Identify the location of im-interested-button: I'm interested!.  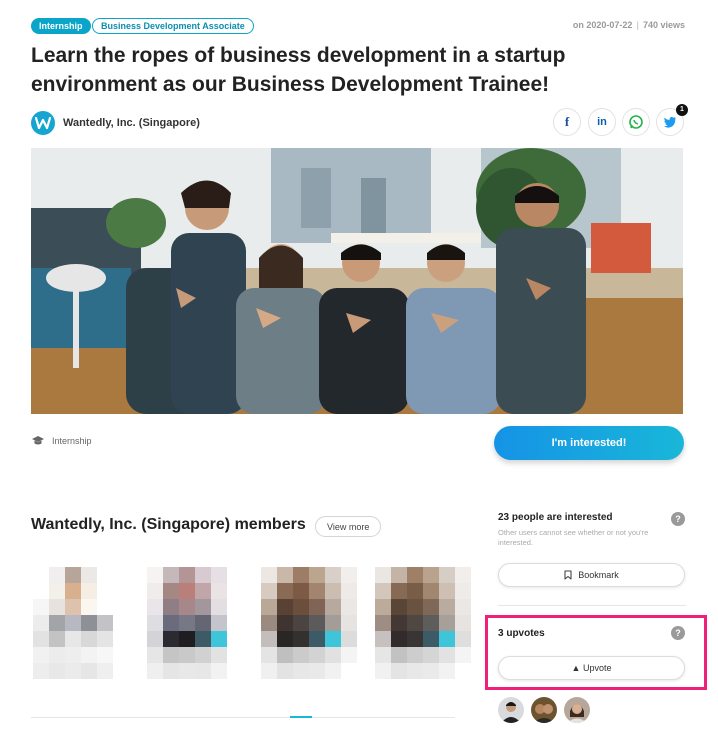
(589, 443).